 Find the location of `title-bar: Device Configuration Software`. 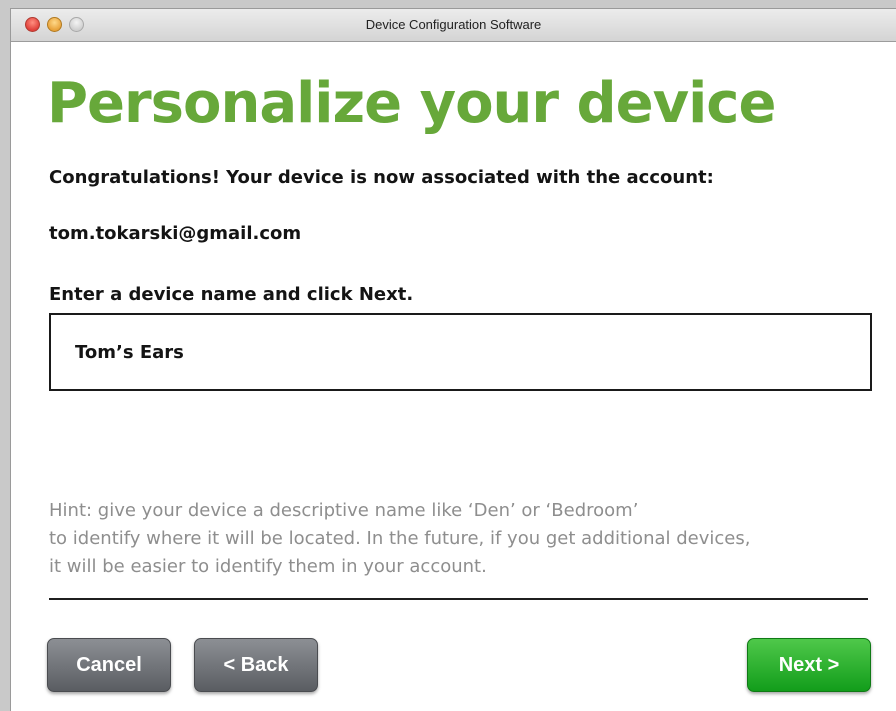

title-bar: Device Configuration Software is located at coordinates (453, 25).